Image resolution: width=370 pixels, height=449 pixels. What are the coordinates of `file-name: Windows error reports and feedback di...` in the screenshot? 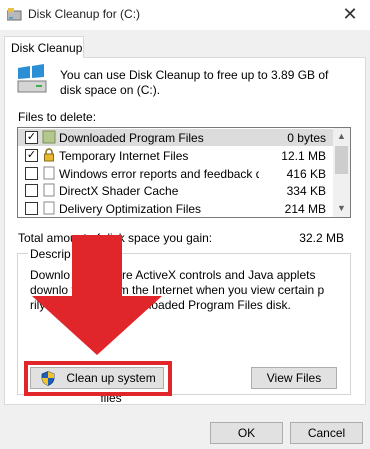 It's located at (159, 174).